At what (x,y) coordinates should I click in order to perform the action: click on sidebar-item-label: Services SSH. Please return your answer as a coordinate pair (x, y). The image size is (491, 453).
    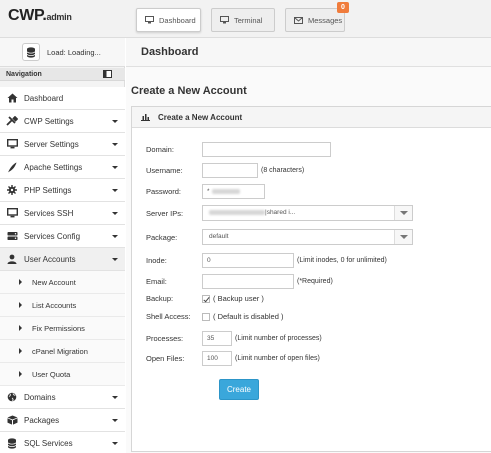
    Looking at the image, I should click on (49, 213).